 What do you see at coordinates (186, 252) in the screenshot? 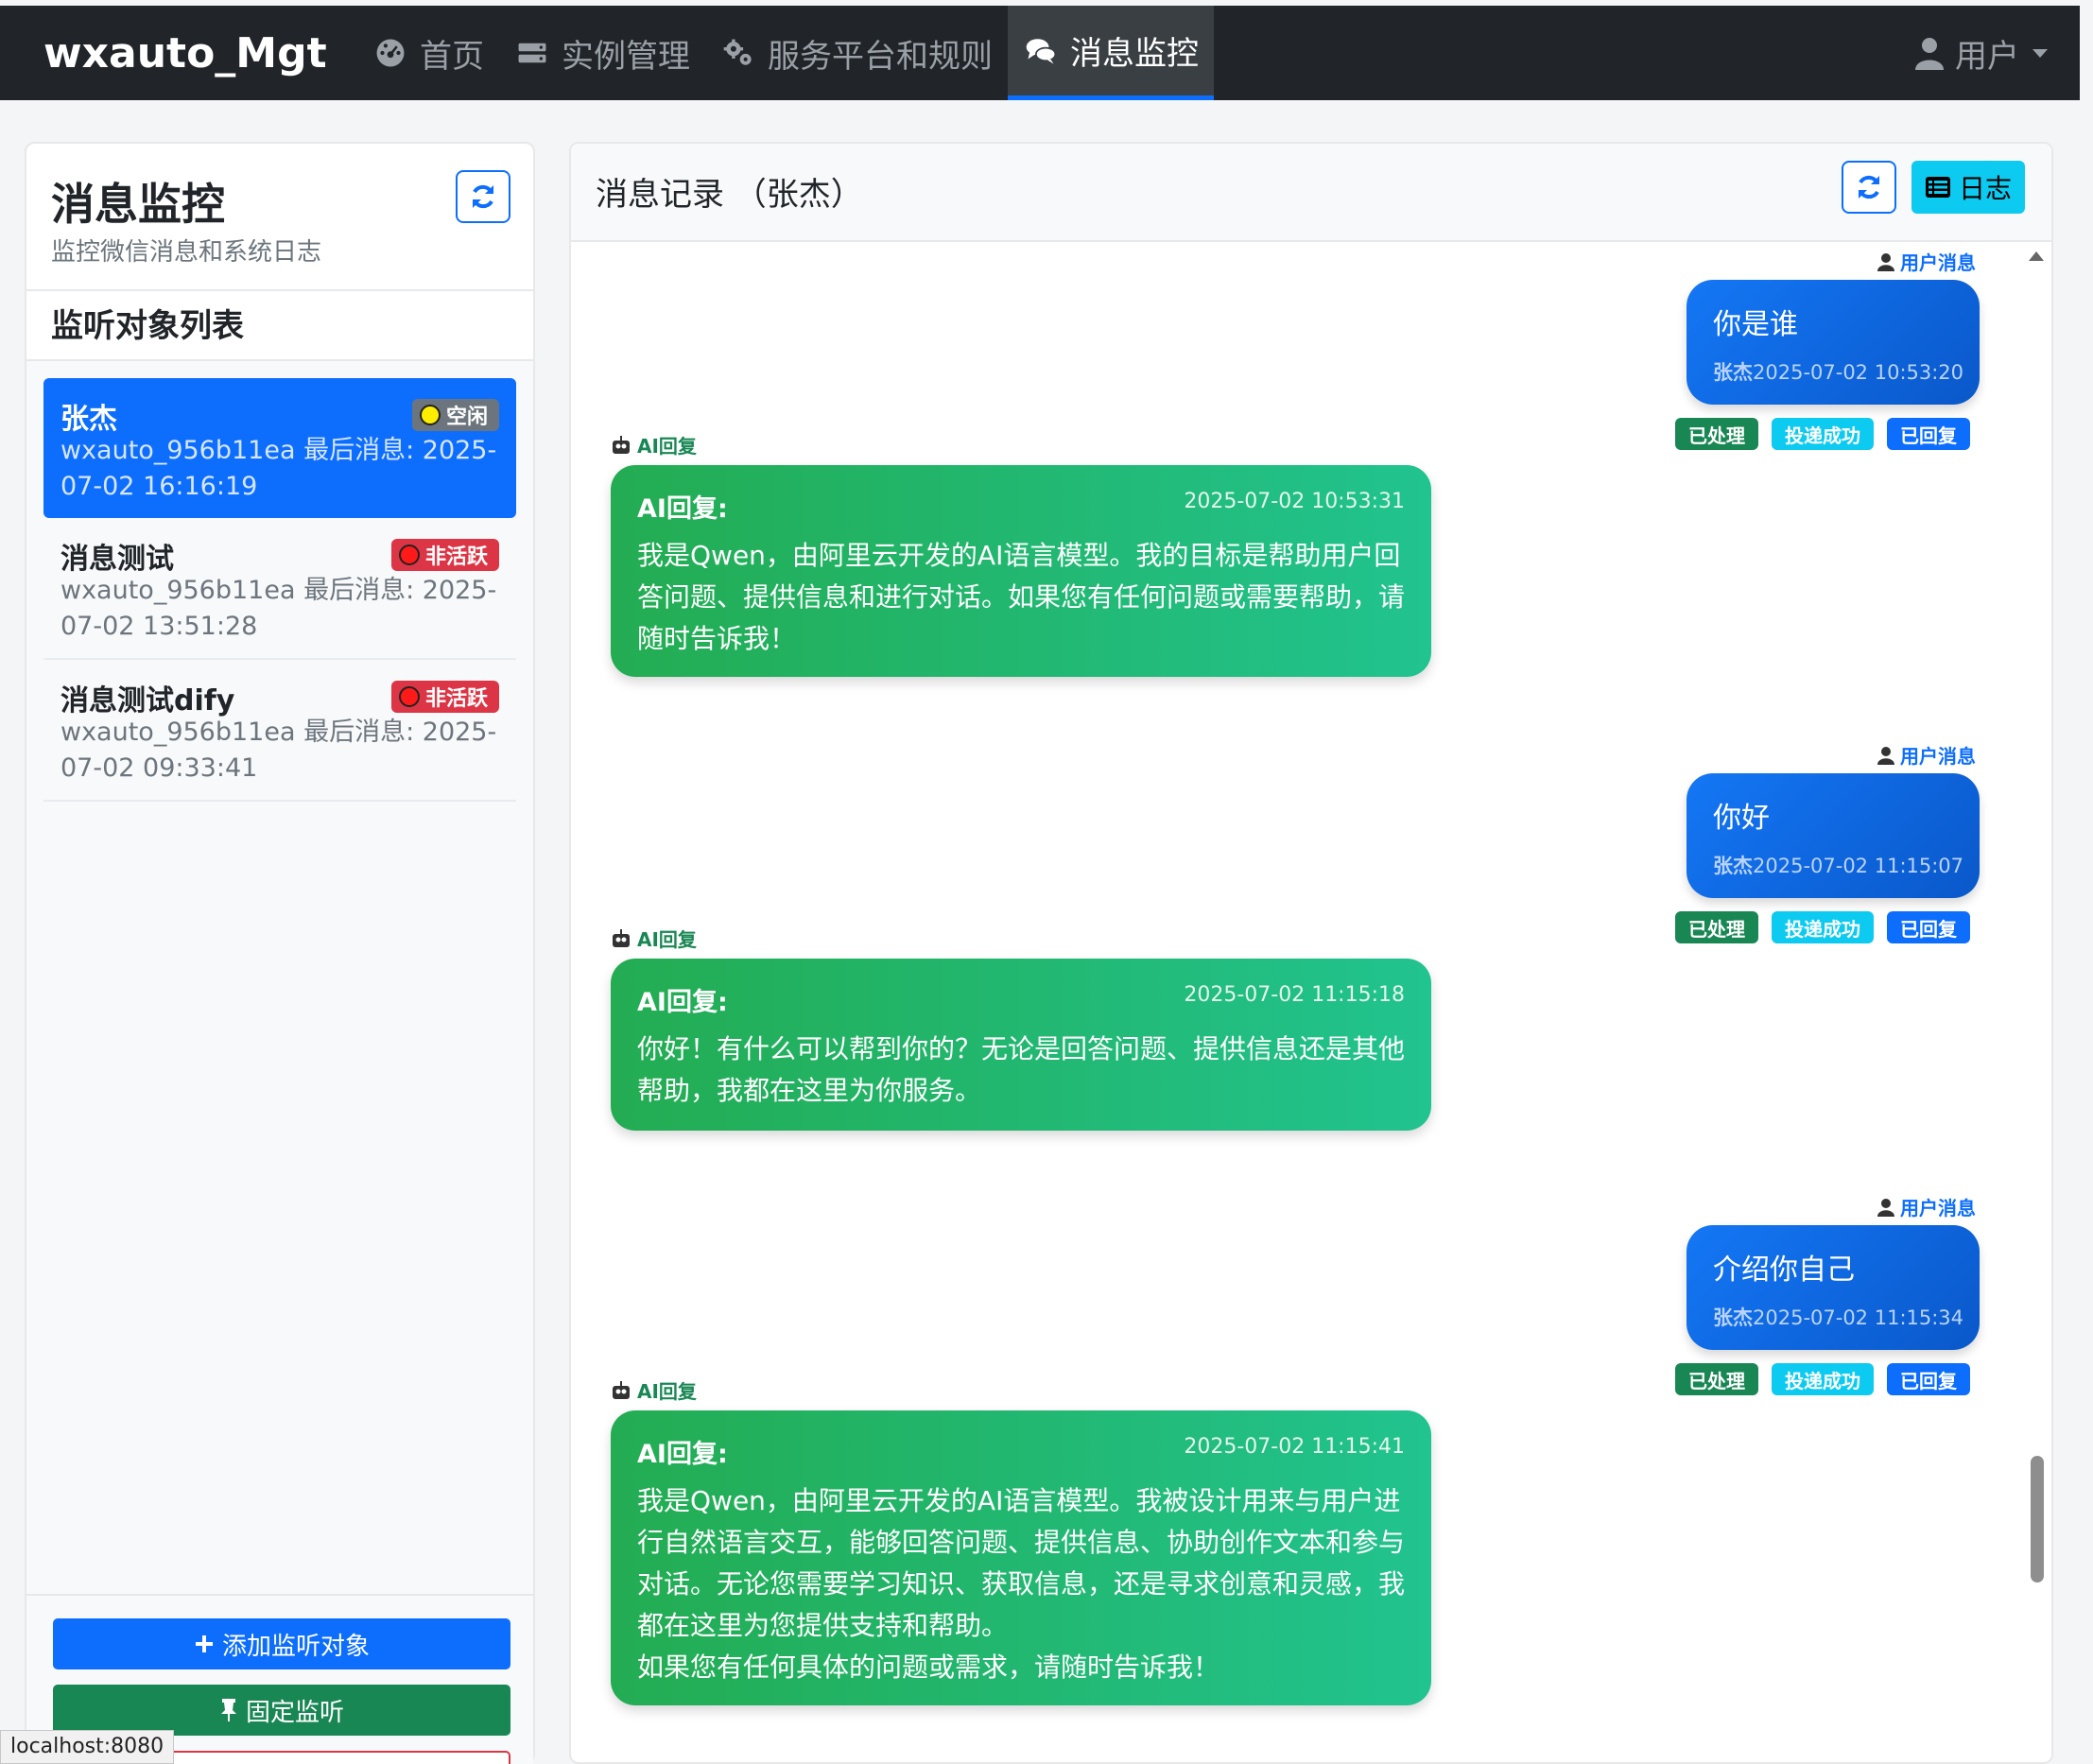
I see `sidebar-subtitle: 监控微信消息和系统日志` at bounding box center [186, 252].